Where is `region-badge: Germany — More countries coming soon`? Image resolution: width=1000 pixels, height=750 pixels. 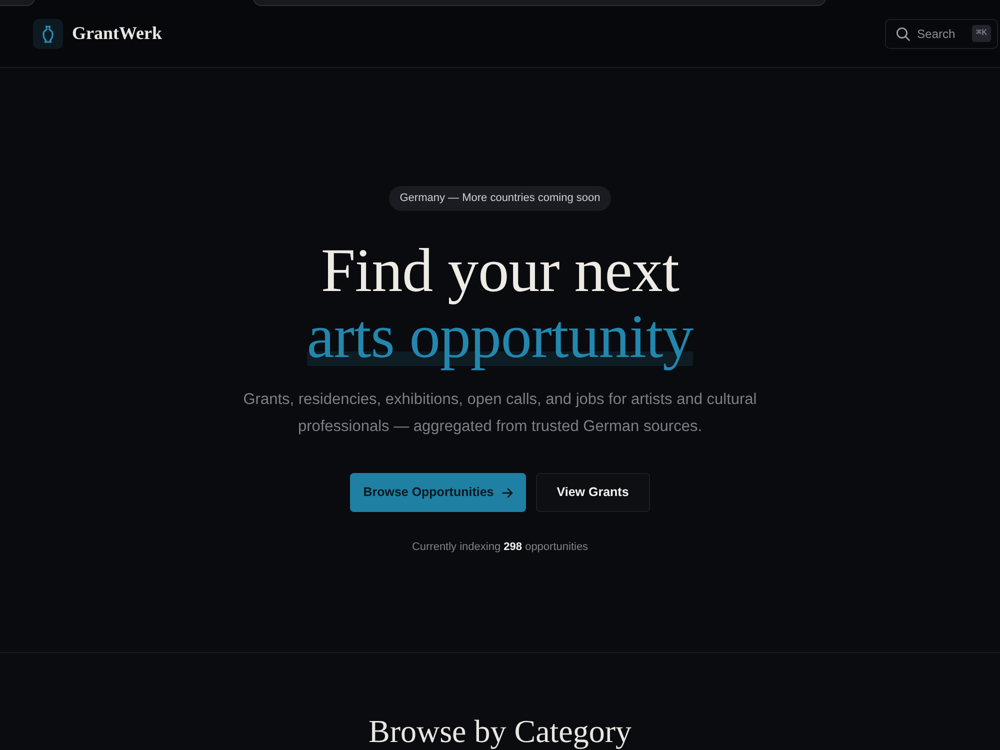
region-badge: Germany — More countries coming soon is located at coordinates (500, 198).